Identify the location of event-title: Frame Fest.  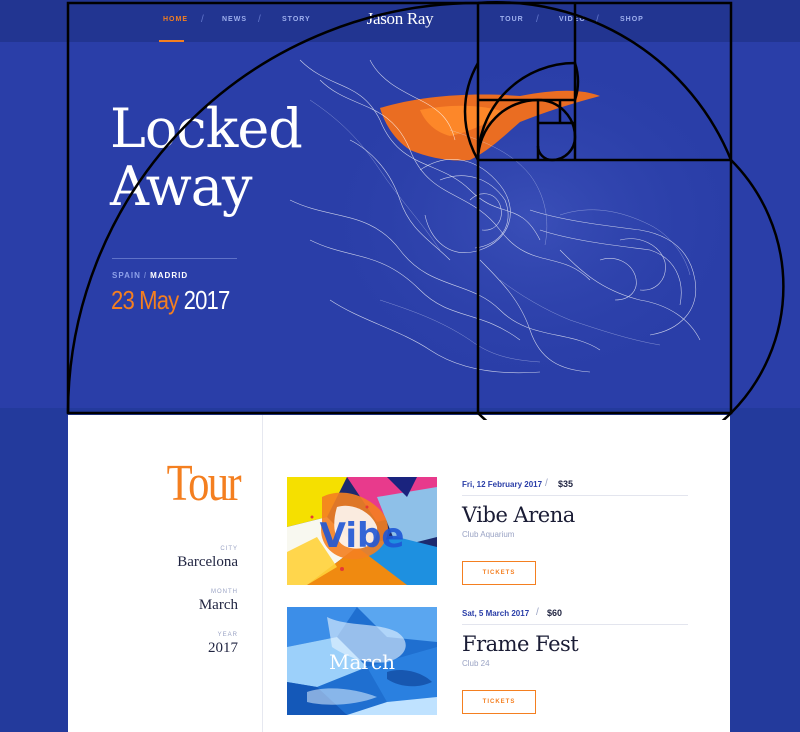
(520, 644).